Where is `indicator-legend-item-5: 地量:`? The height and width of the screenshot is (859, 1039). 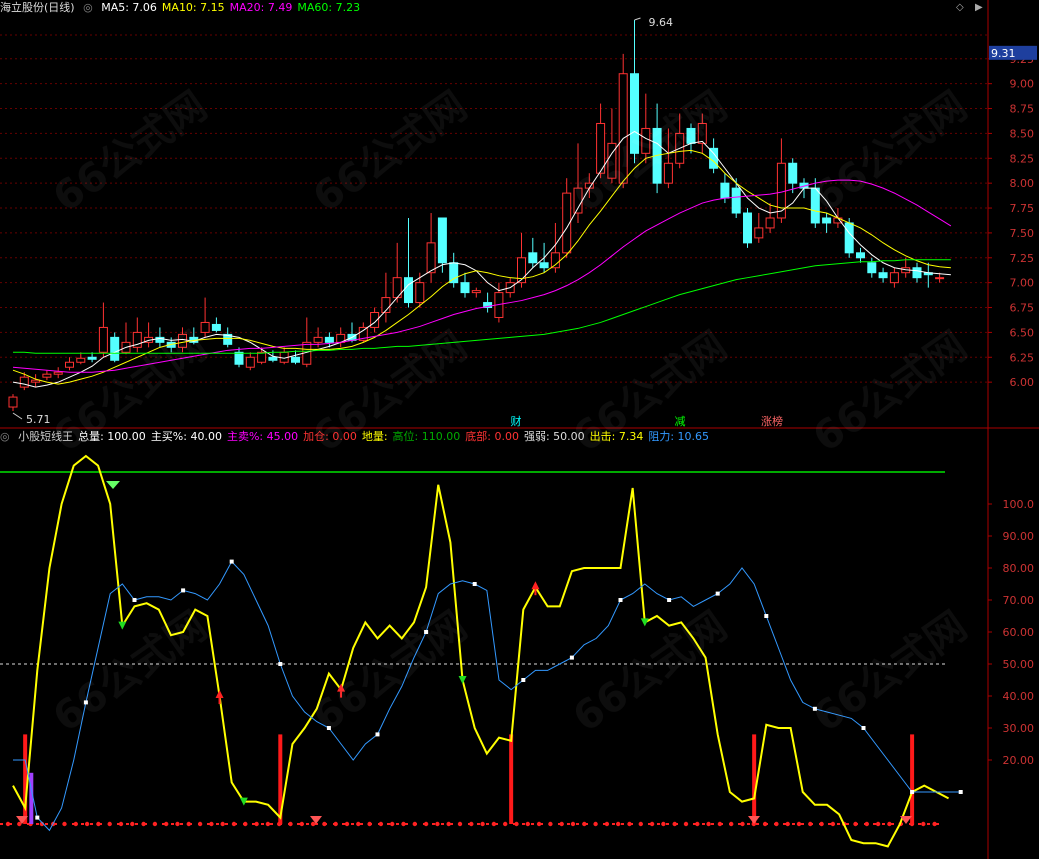 indicator-legend-item-5: 地量: is located at coordinates (374, 436).